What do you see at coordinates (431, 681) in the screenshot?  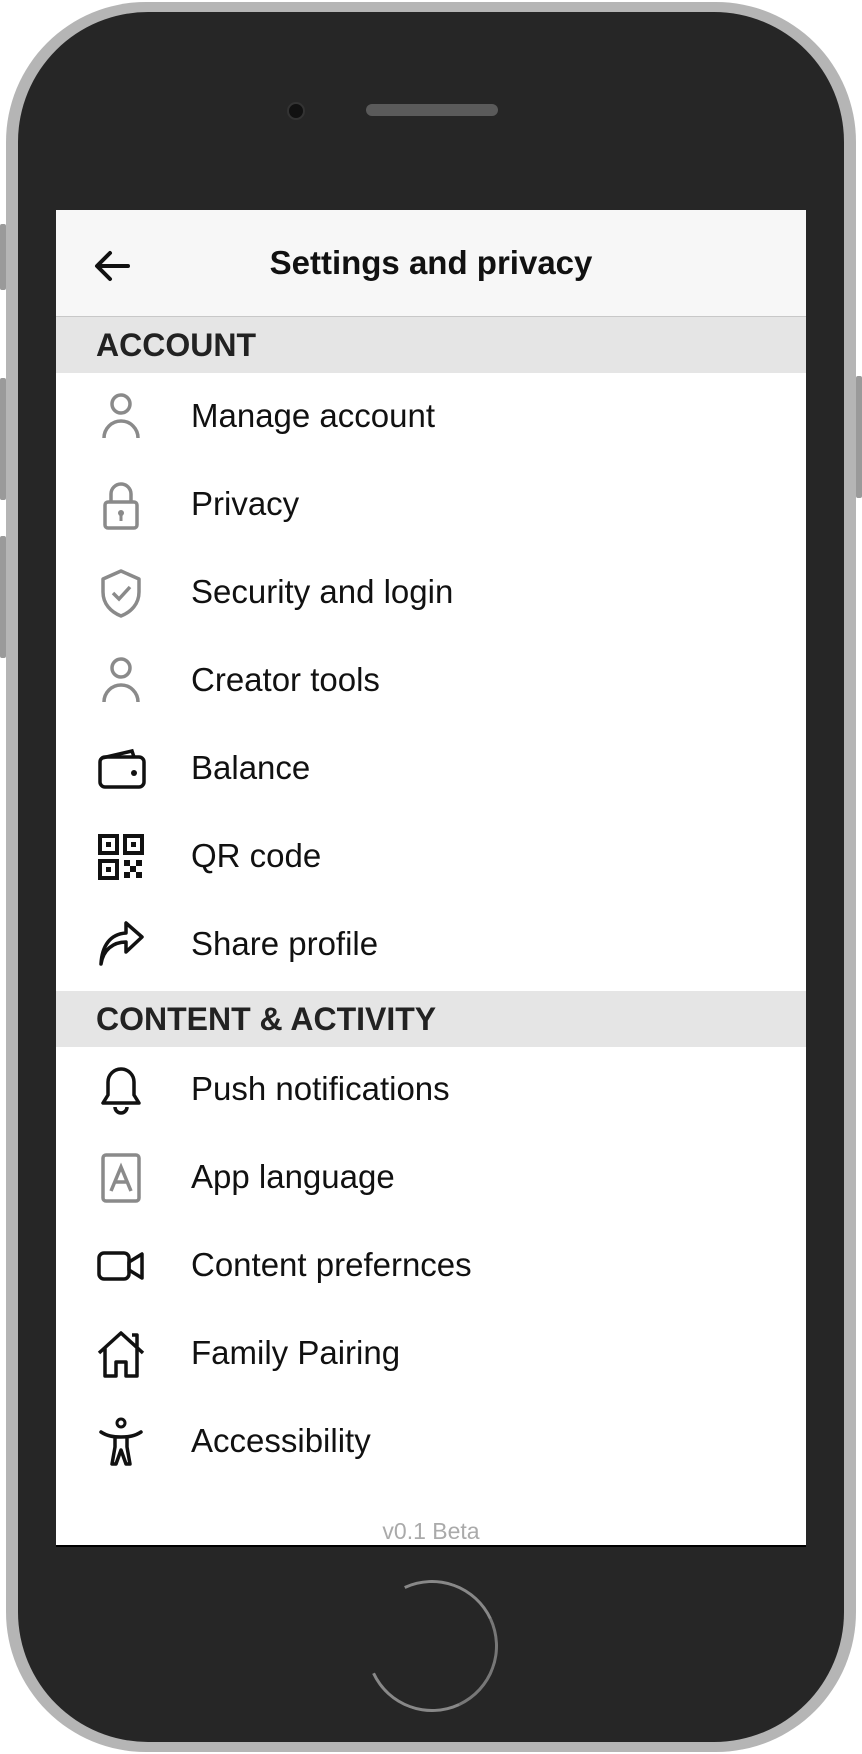 I see `list-item-creator-tools: Creator tools` at bounding box center [431, 681].